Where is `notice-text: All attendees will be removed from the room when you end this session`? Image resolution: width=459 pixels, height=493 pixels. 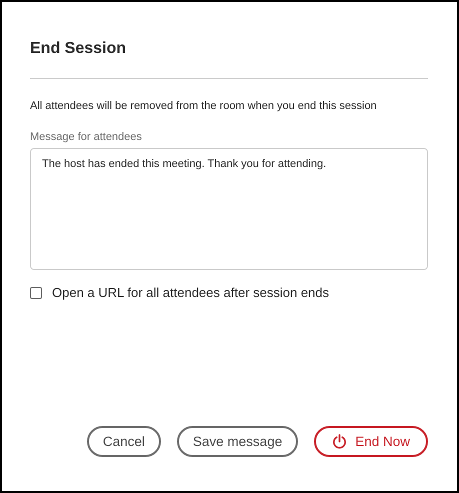 notice-text: All attendees will be removed from the room when you end this session is located at coordinates (204, 106).